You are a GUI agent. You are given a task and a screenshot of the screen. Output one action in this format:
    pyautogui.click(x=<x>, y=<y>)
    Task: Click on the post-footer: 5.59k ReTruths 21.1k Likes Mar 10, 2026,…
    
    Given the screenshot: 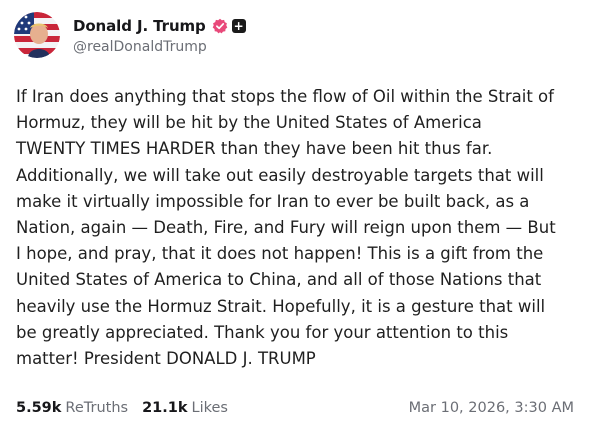 What is the action you would take?
    pyautogui.click(x=295, y=408)
    